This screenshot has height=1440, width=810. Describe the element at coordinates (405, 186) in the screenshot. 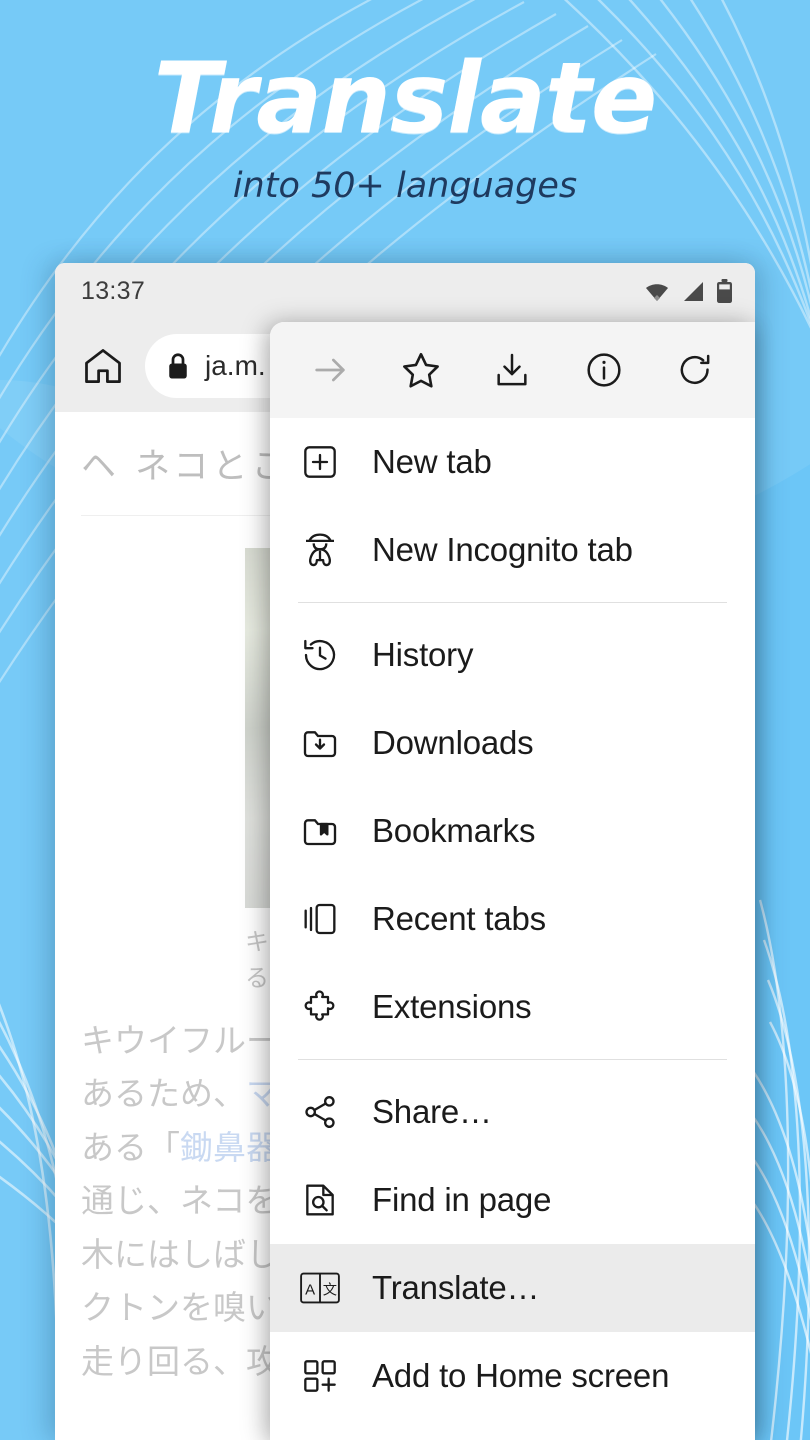

I see `page-subtitle: into 50+ languages` at that location.